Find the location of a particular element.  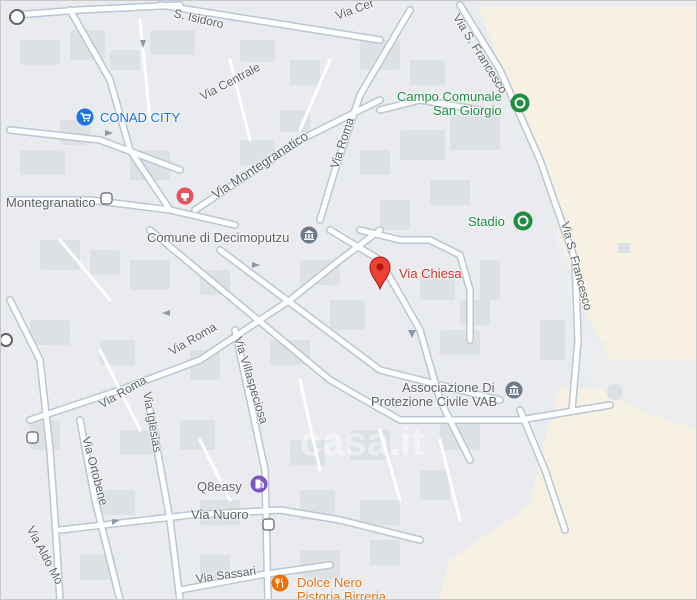

watermark-icon: casa.it is located at coordinates (362, 442).